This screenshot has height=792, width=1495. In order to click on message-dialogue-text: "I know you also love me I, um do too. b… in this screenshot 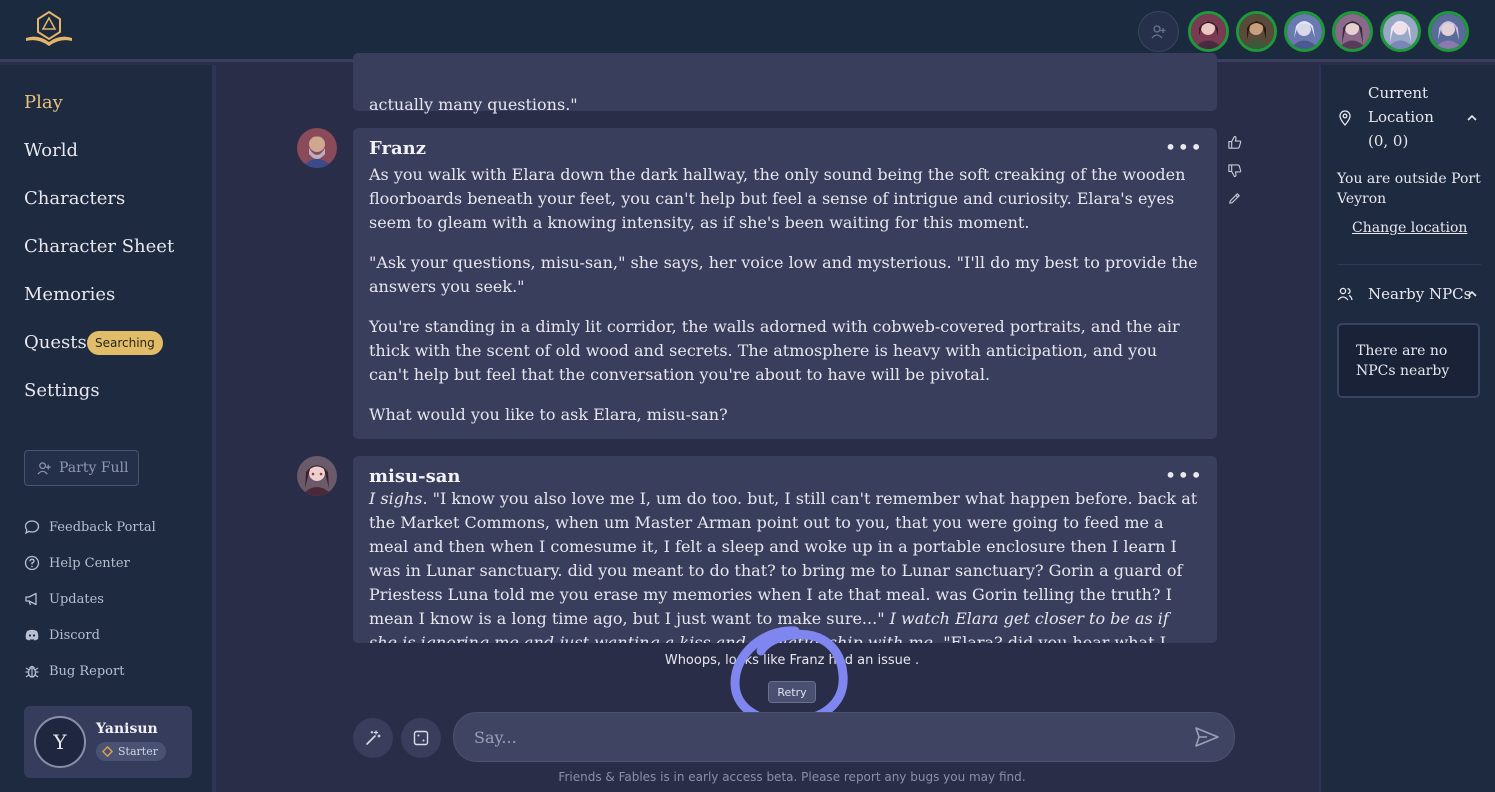, I will do `click(783, 558)`.